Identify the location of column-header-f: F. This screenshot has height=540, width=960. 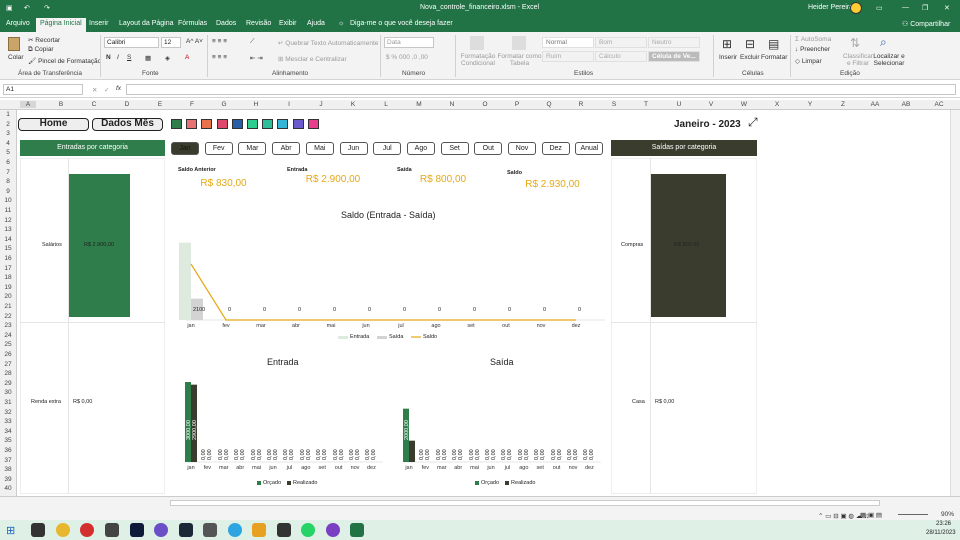
(192, 104).